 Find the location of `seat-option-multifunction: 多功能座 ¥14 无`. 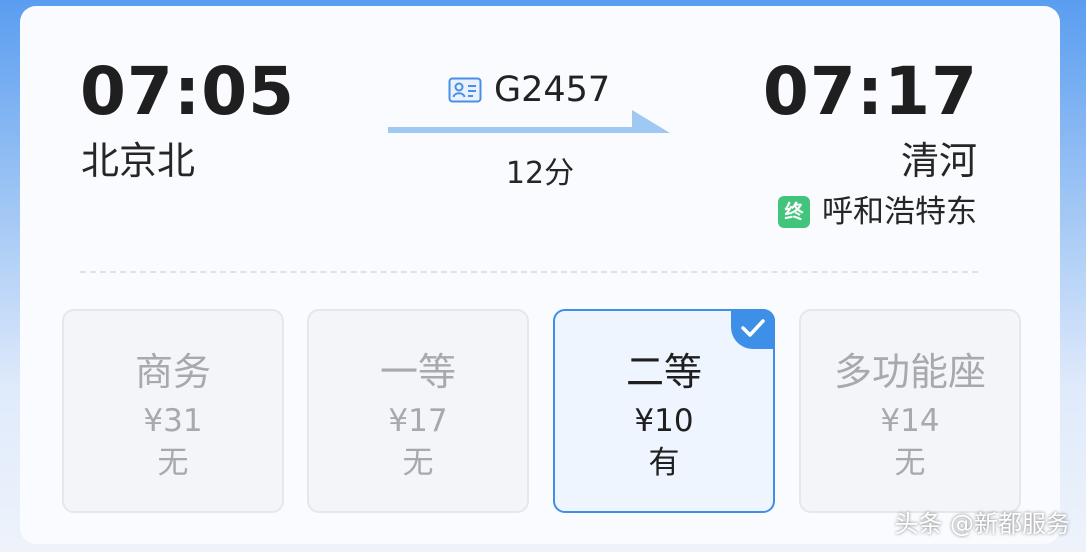

seat-option-multifunction: 多功能座 ¥14 无 is located at coordinates (910, 411).